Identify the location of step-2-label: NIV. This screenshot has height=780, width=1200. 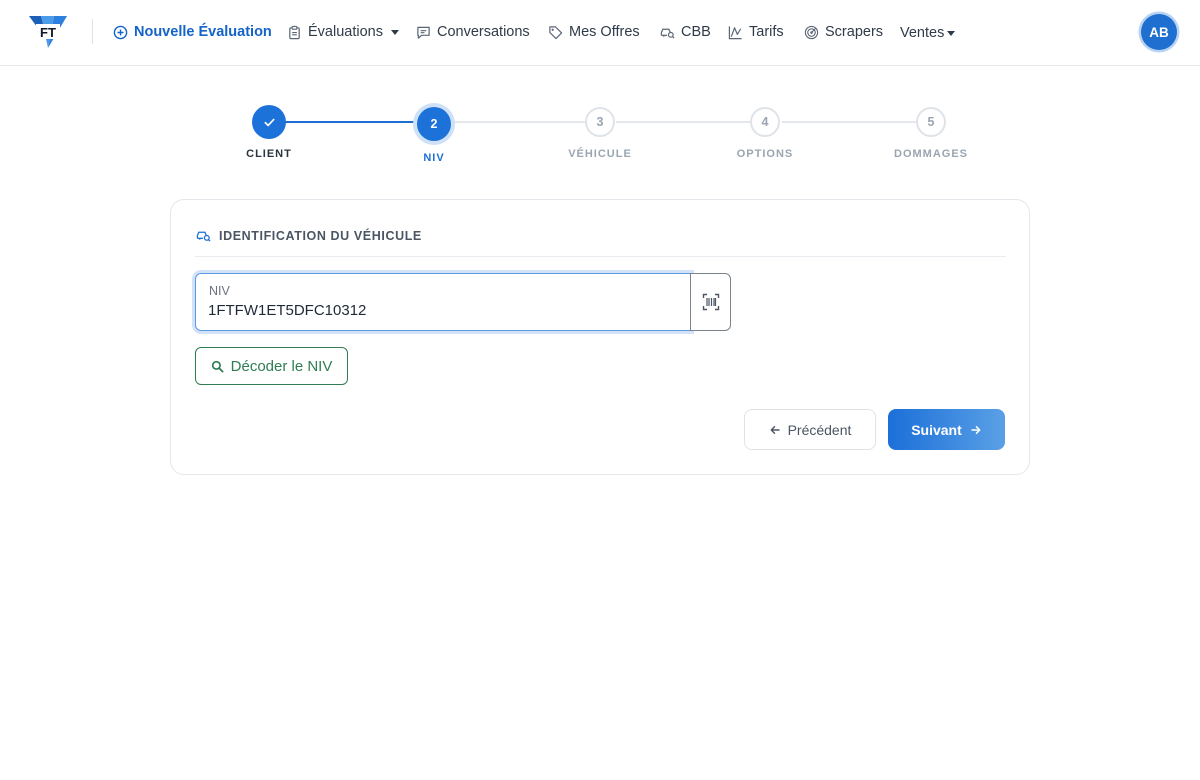
(434, 158).